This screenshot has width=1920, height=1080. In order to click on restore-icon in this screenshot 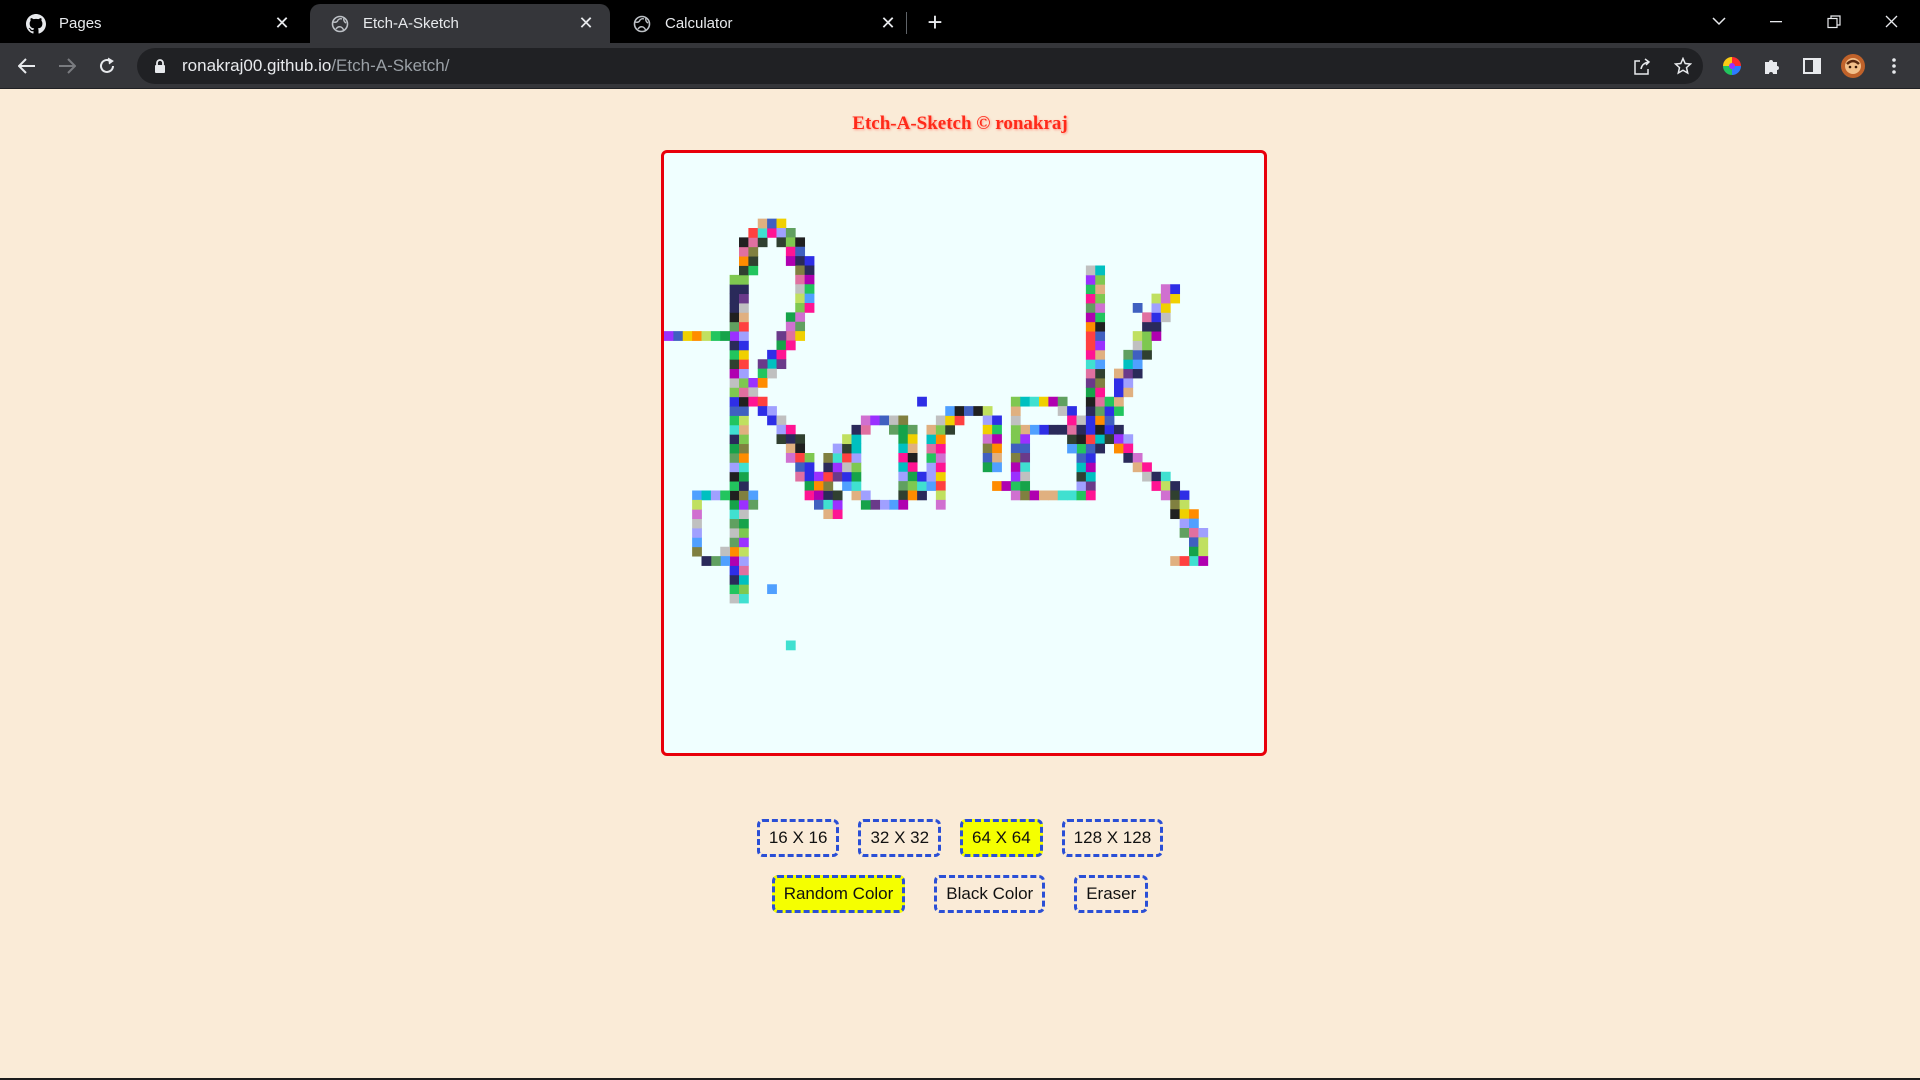, I will do `click(1834, 21)`.